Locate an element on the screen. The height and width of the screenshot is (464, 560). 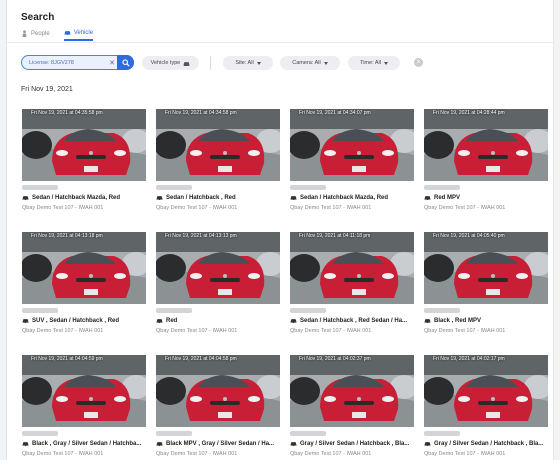
result-thumbnail: Fri Nov 19, 2021 at 04:02:37 pm is located at coordinates (352, 391).